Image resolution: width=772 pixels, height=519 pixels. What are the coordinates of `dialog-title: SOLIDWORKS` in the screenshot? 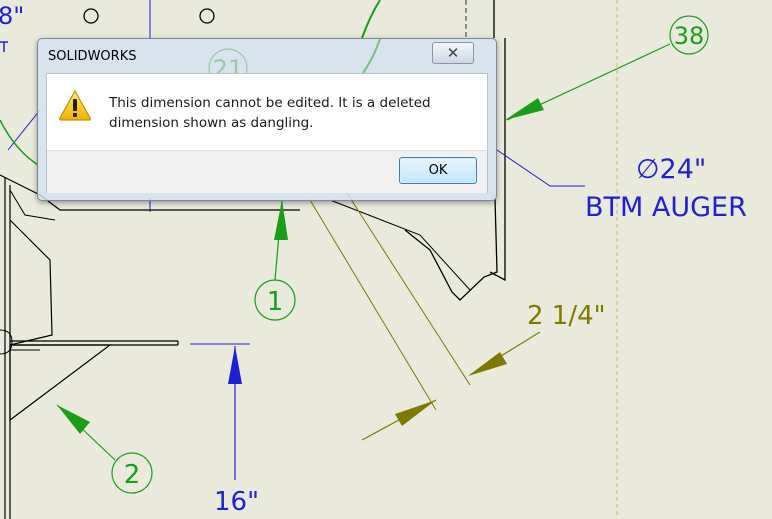 It's located at (92, 56).